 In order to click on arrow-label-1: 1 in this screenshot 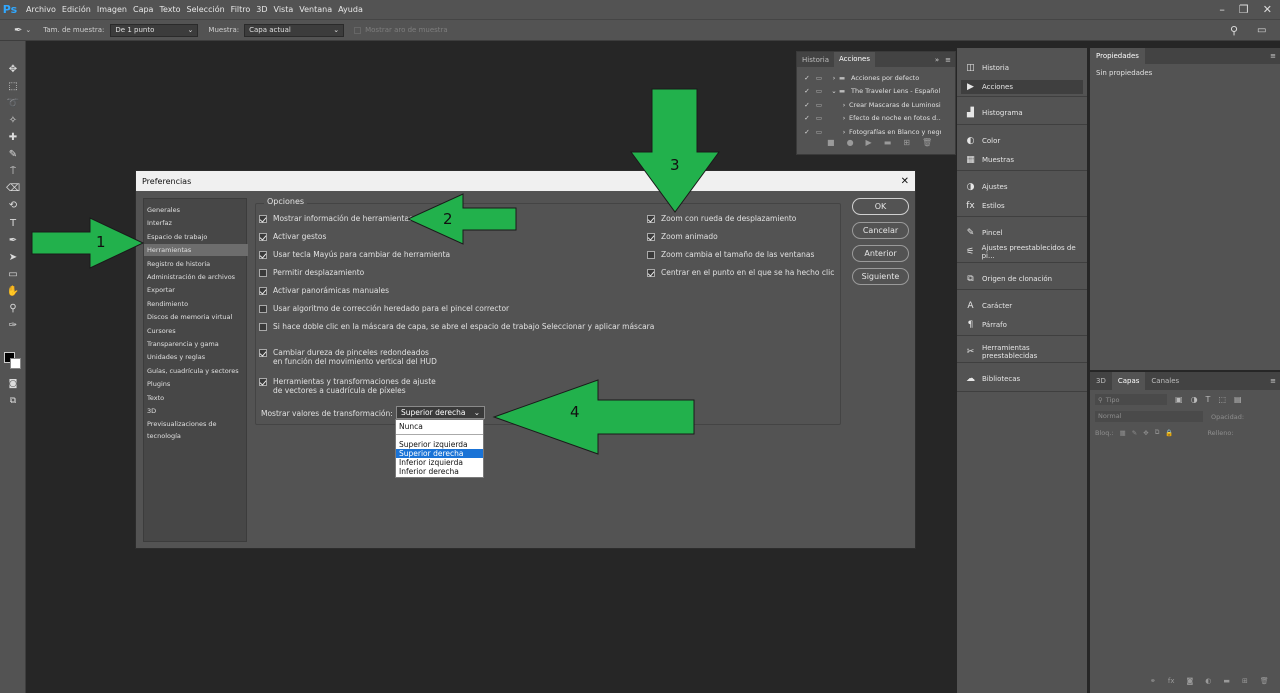, I will do `click(101, 242)`.